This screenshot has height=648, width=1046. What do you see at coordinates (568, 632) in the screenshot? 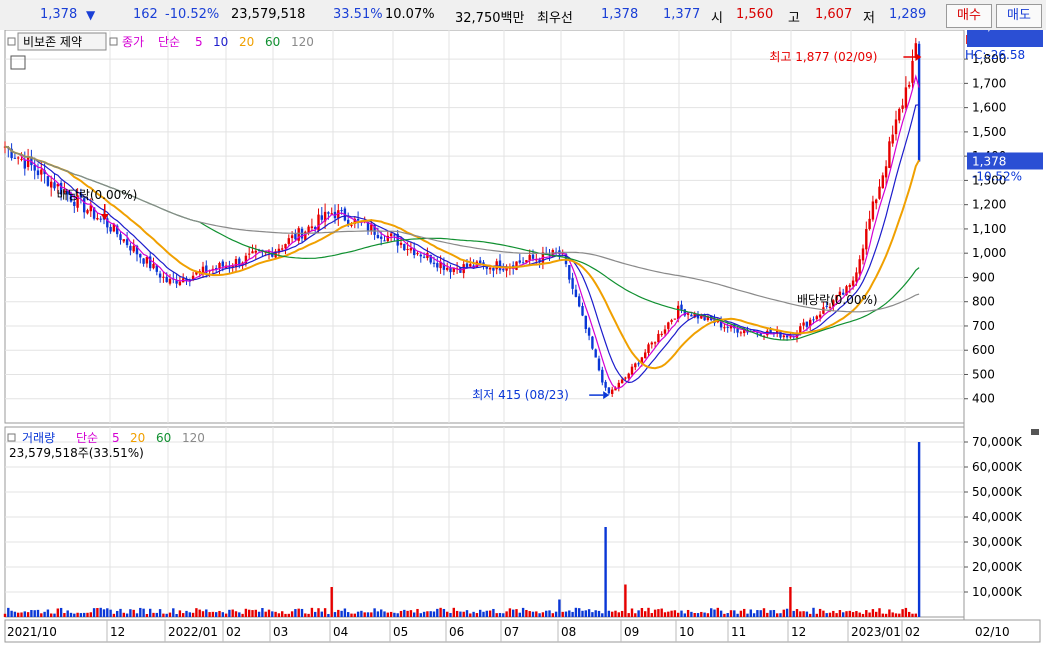
I see `x-axis-label: 08` at bounding box center [568, 632].